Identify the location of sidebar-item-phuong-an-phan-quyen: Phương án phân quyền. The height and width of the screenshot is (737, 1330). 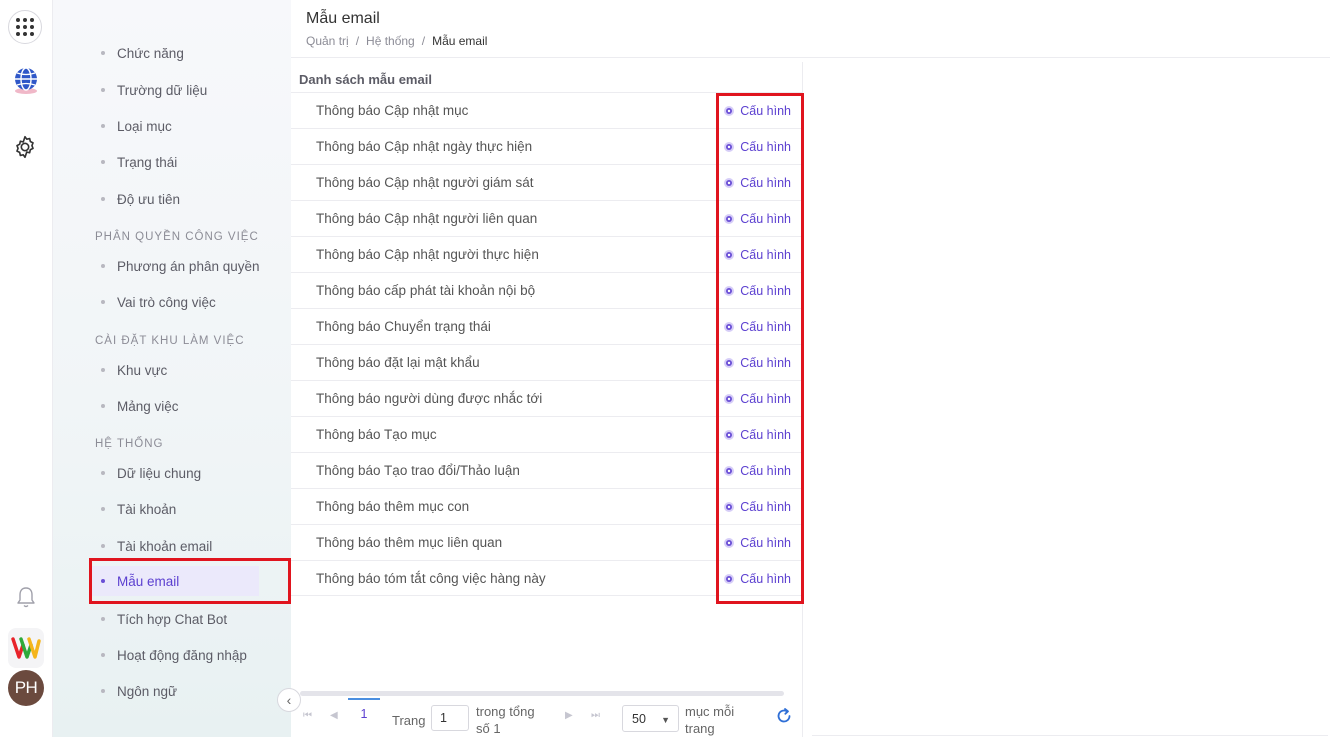
(172, 266).